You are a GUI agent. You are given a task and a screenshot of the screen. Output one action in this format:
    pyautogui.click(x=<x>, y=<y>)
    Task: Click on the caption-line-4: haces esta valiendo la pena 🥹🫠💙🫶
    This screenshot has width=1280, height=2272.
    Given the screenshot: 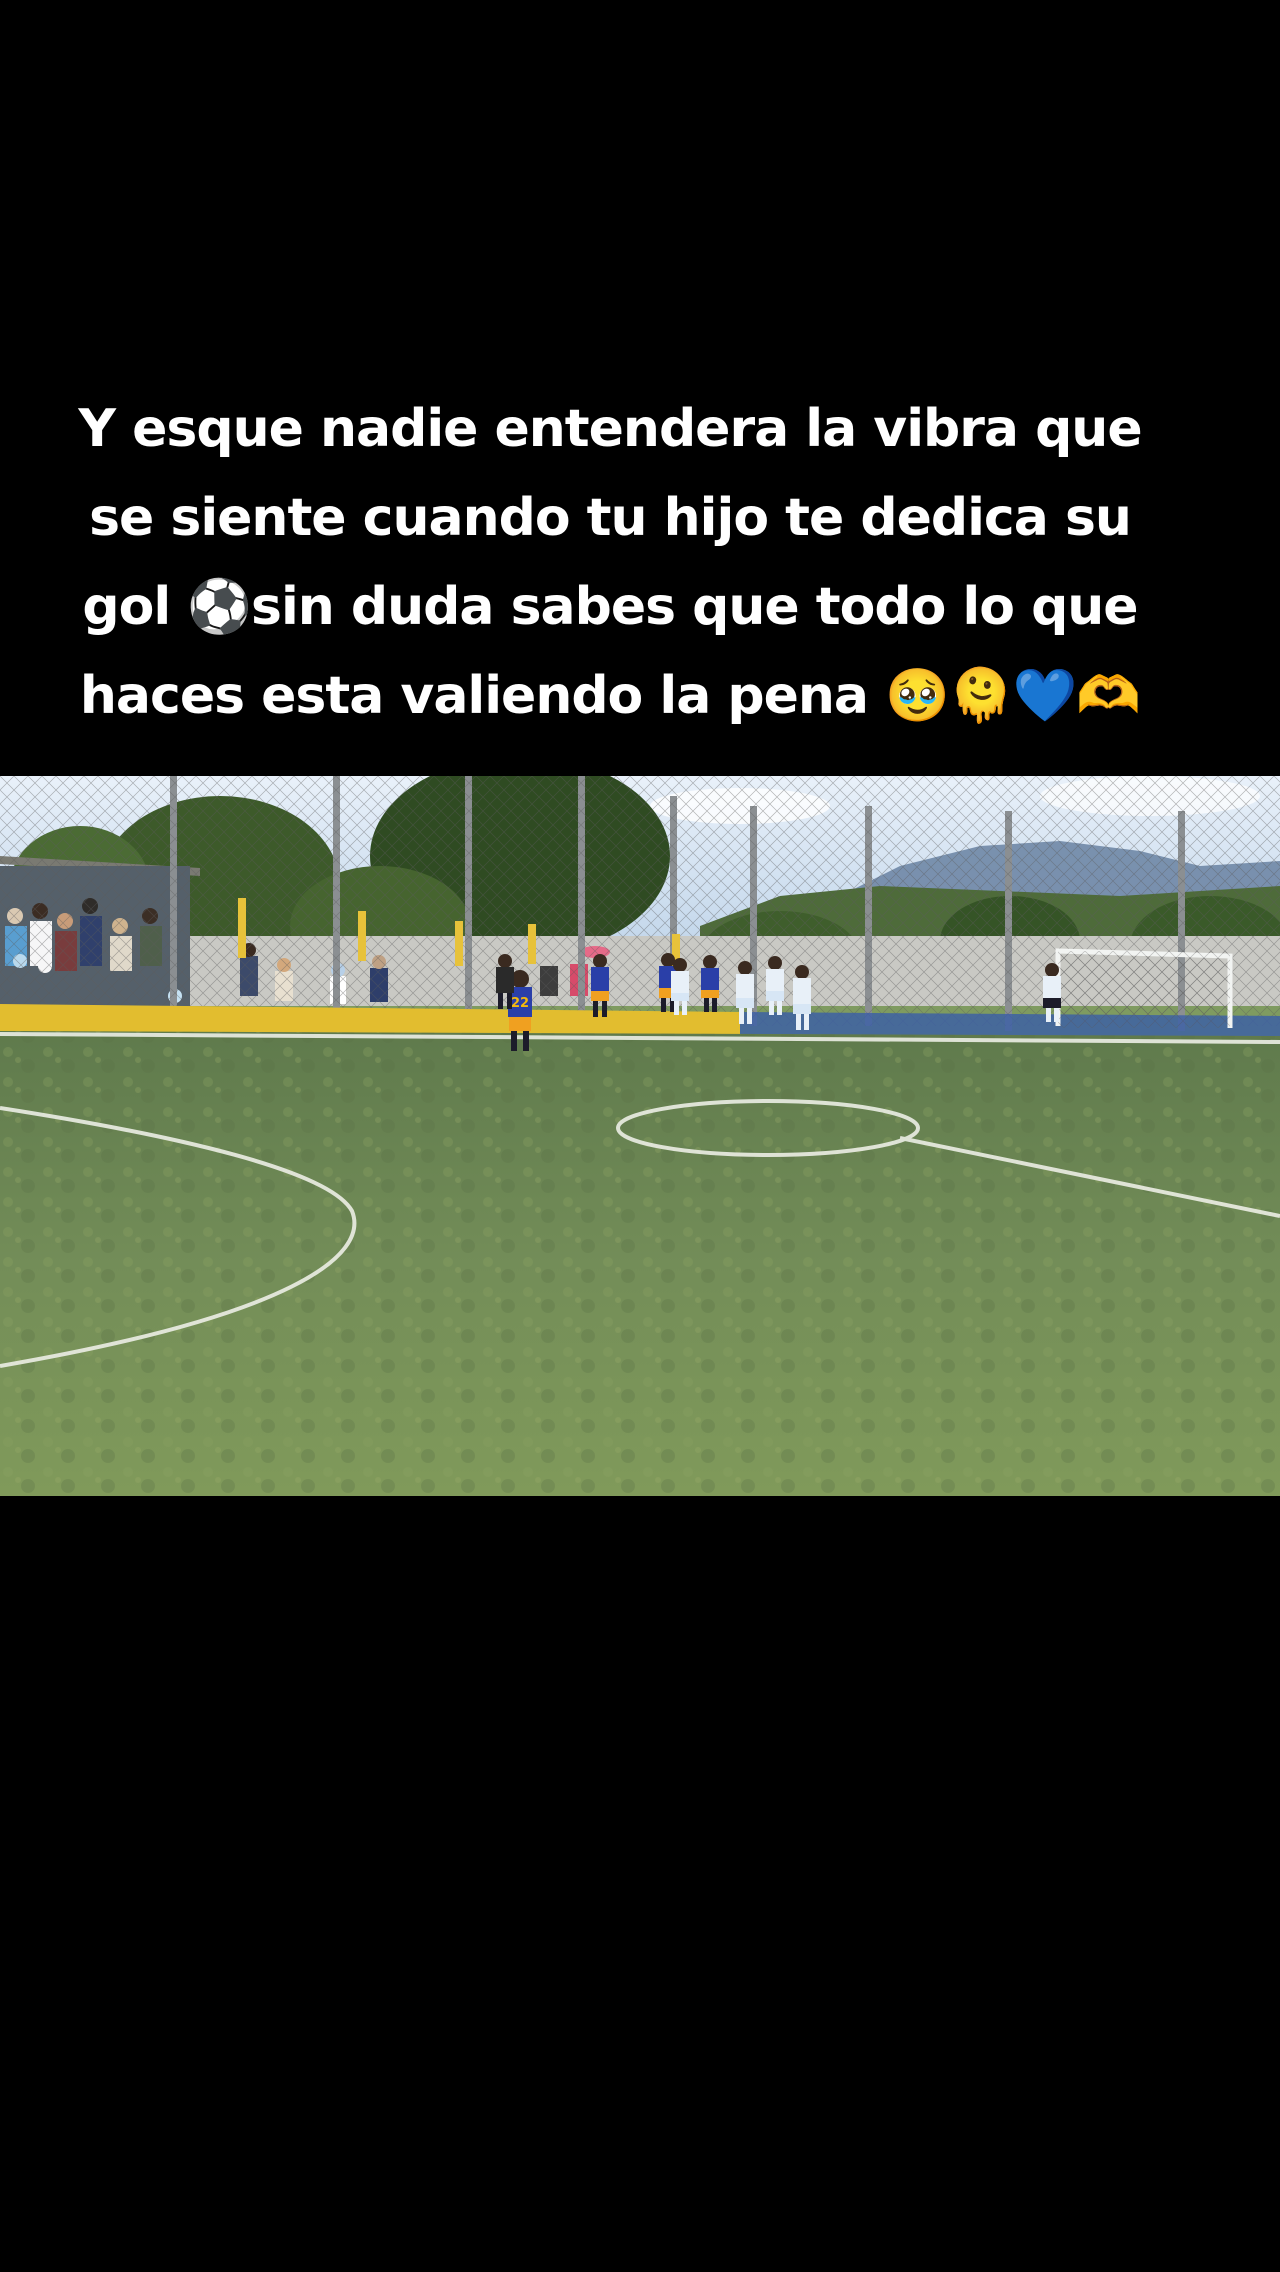 What is the action you would take?
    pyautogui.click(x=610, y=696)
    